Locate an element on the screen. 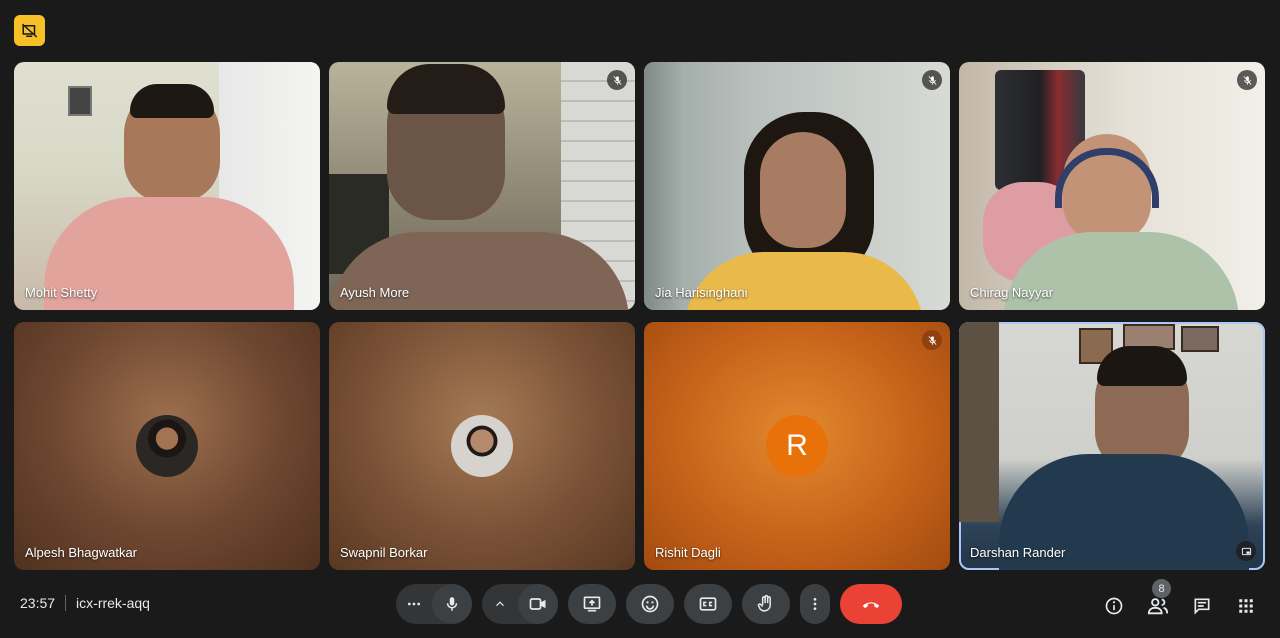 This screenshot has height=638, width=1280. people-icon: 8 is located at coordinates (1158, 598).